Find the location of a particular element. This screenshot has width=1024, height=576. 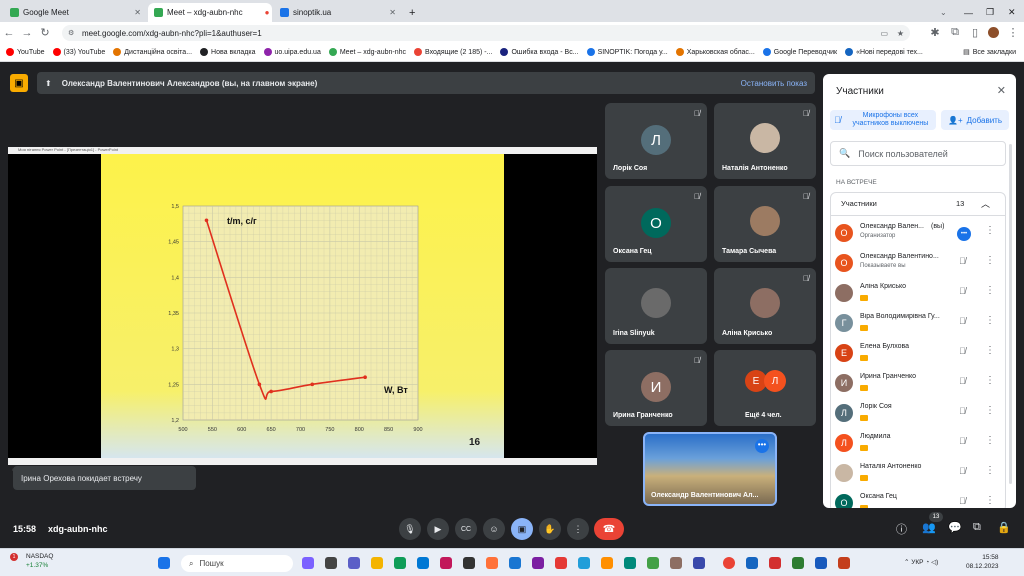

scrollbar is located at coordinates (1010, 314).